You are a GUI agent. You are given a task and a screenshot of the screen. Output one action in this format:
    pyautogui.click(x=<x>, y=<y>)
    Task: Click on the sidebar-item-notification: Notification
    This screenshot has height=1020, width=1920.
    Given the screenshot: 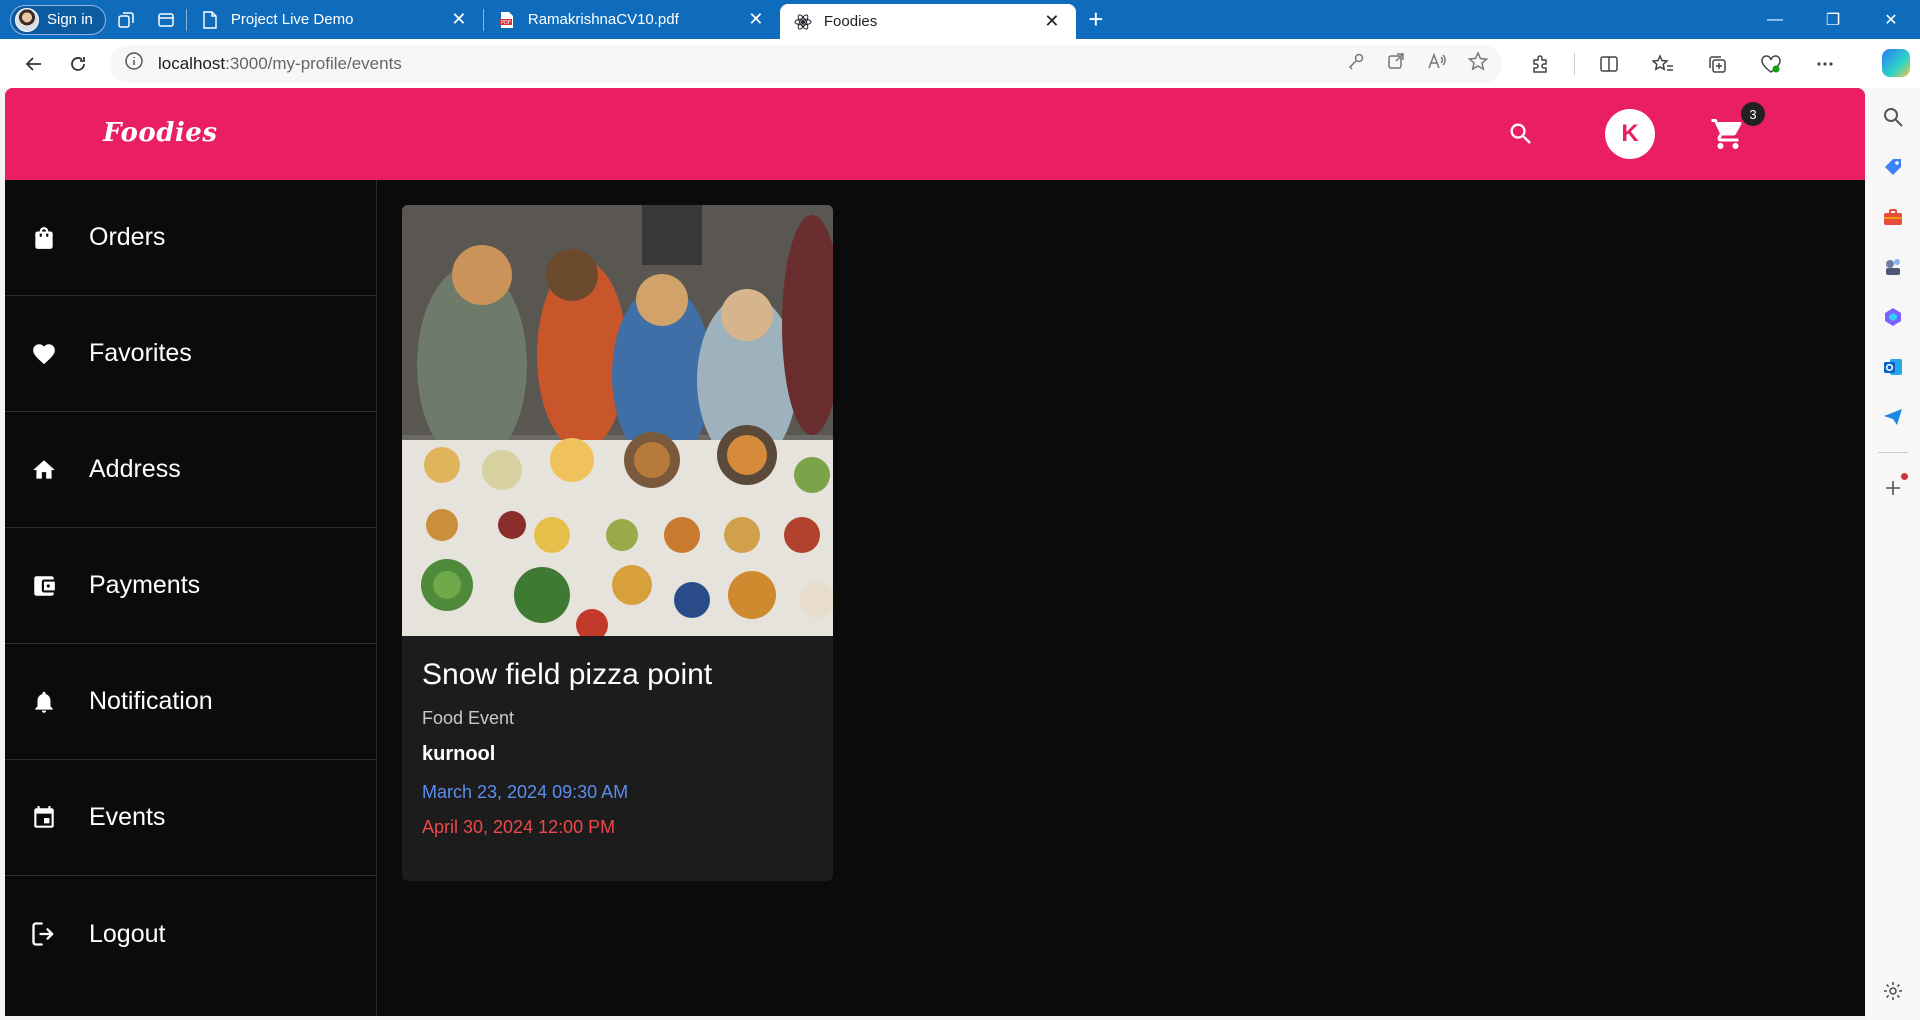 What is the action you would take?
    pyautogui.click(x=190, y=702)
    